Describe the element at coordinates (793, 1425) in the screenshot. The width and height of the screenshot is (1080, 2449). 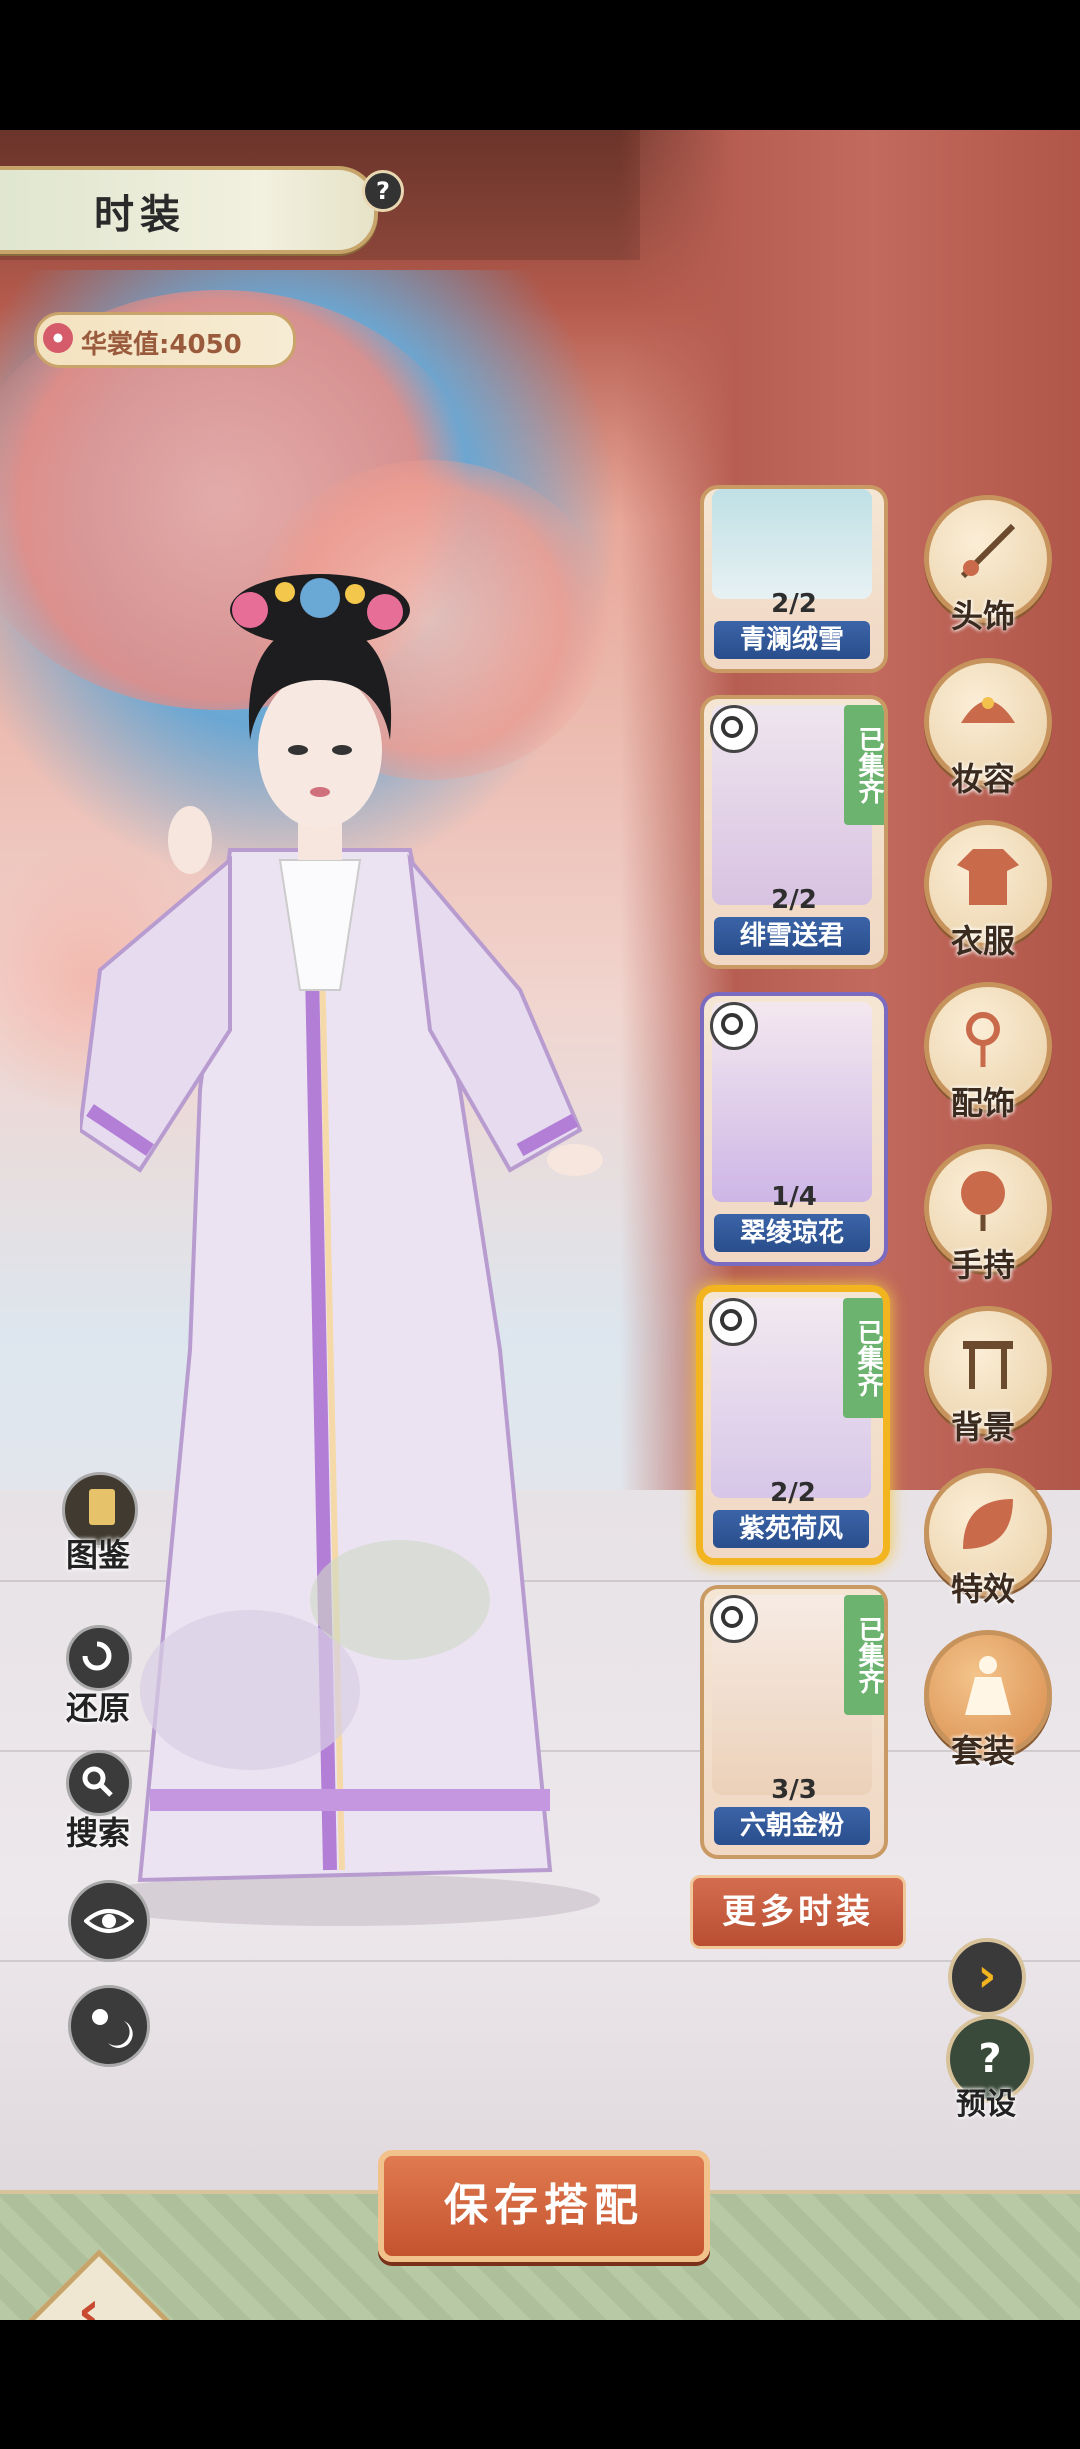
I see `outfit-card-selected: 已集齐 2/2 紫苑荷风` at that location.